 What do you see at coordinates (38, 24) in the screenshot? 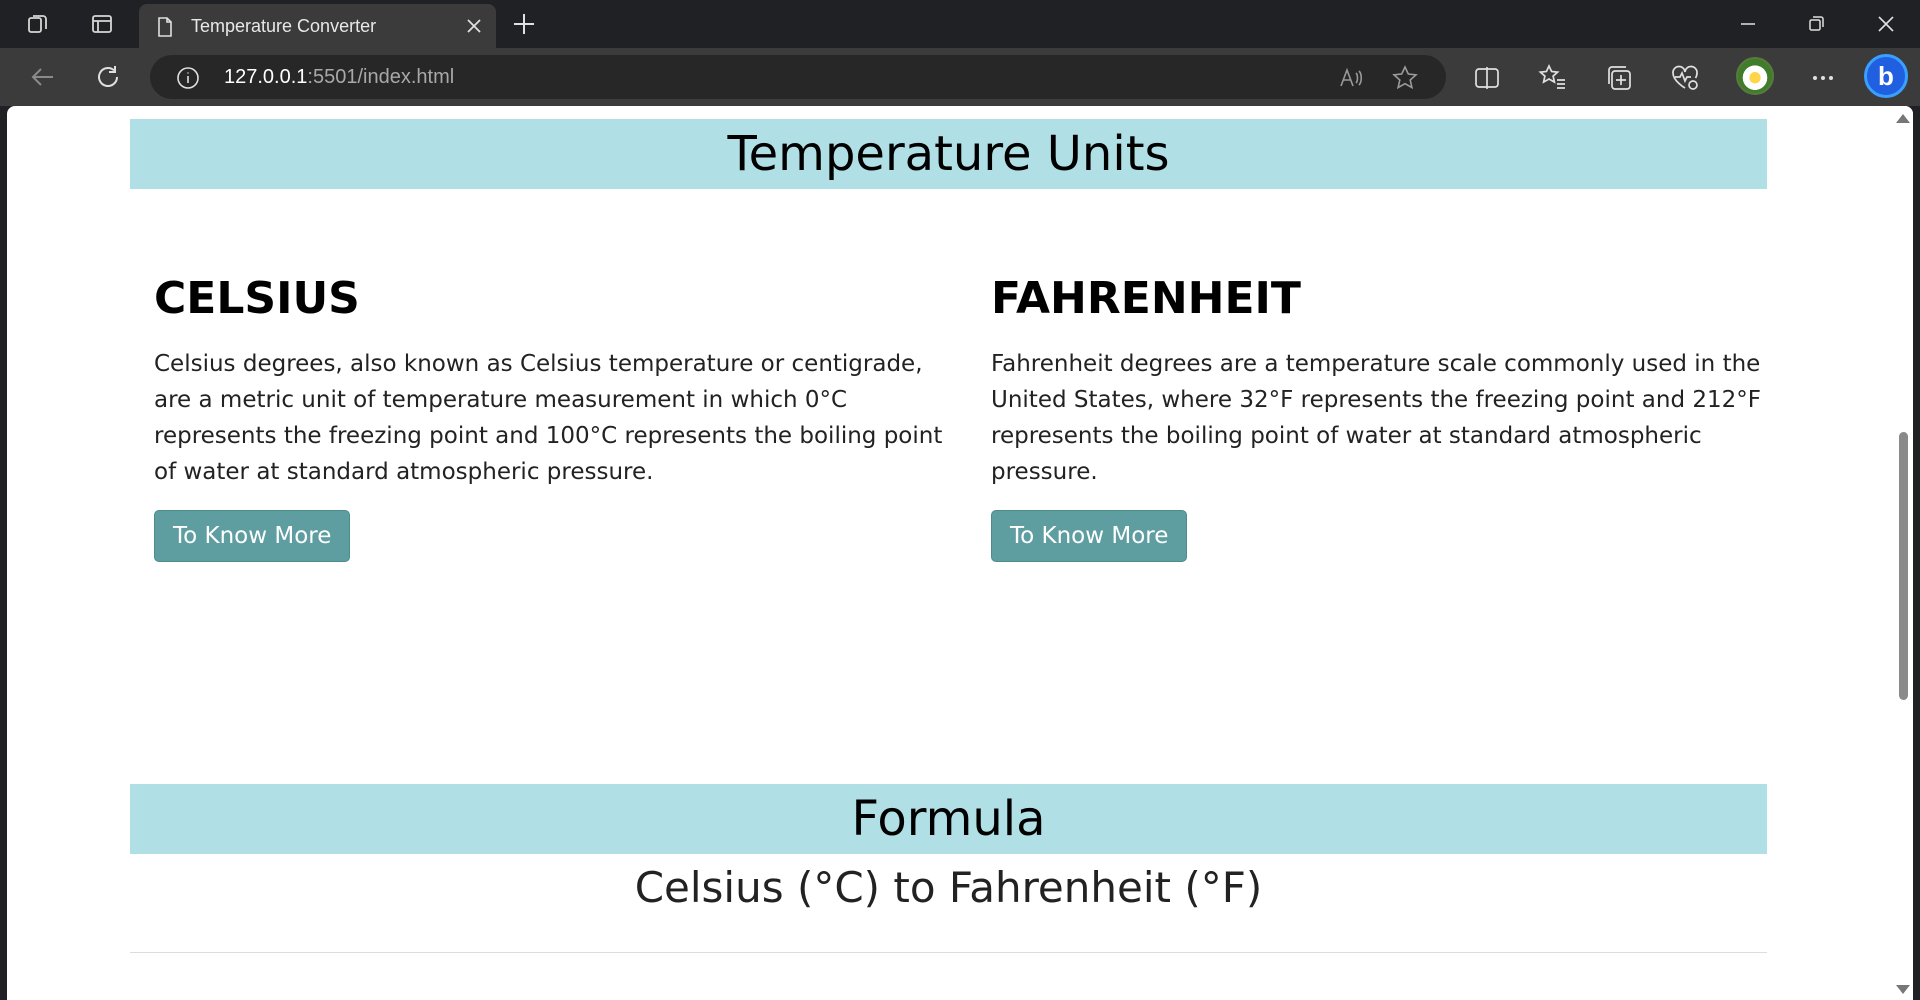
I see `workspaces-icon` at bounding box center [38, 24].